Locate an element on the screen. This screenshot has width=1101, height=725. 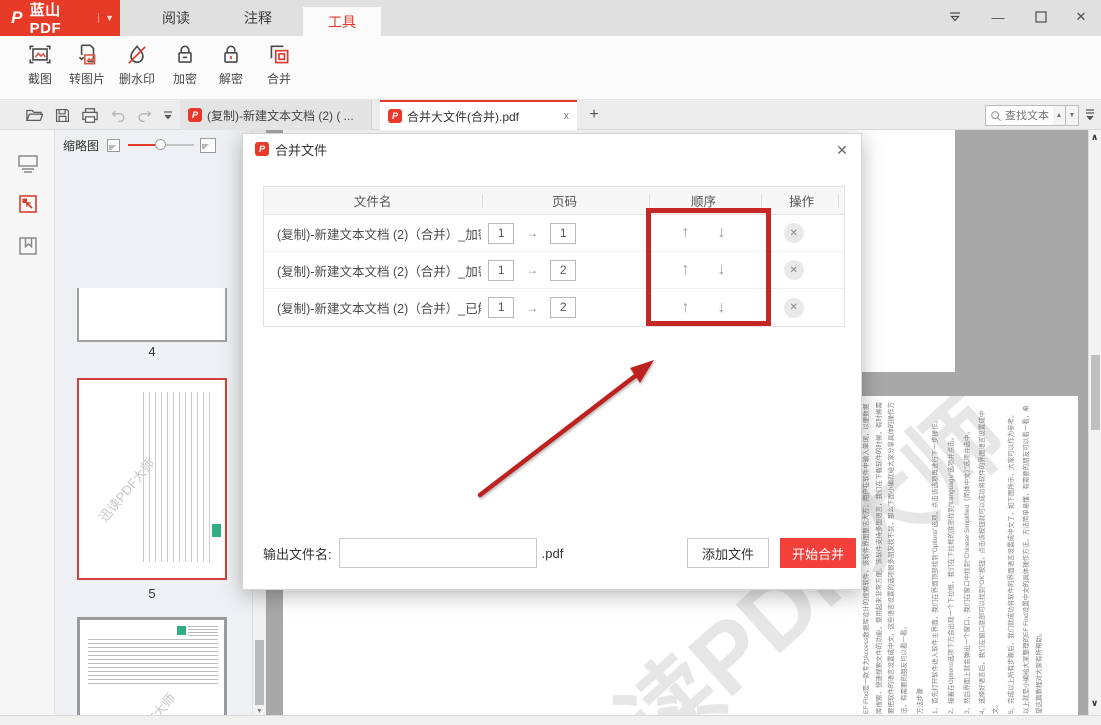
thumbnail-panel: 缩略图 4 迅读PDF大师 5 迅读PDF大师 水印 6 is located at coordinates (153, 427).